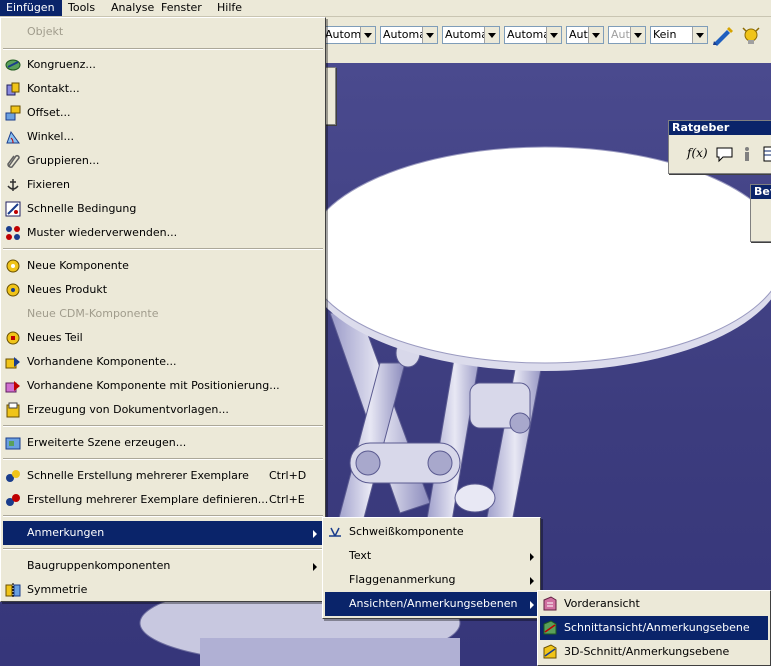  I want to click on menu-item-ansichten-anmerkungsebenen: Ansichten/Anmerkungsebenen, so click(431, 604).